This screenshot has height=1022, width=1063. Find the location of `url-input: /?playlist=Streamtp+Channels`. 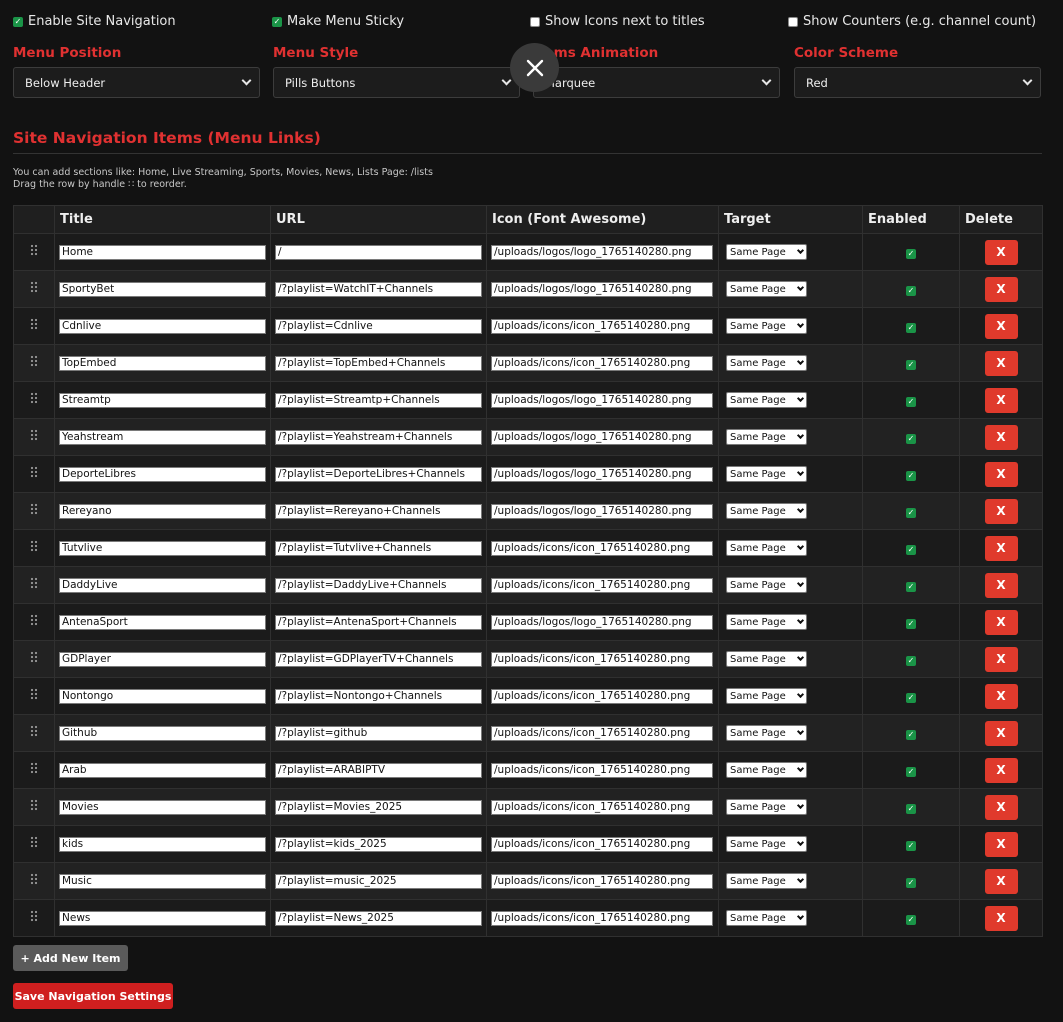

url-input: /?playlist=Streamtp+Channels is located at coordinates (378, 400).